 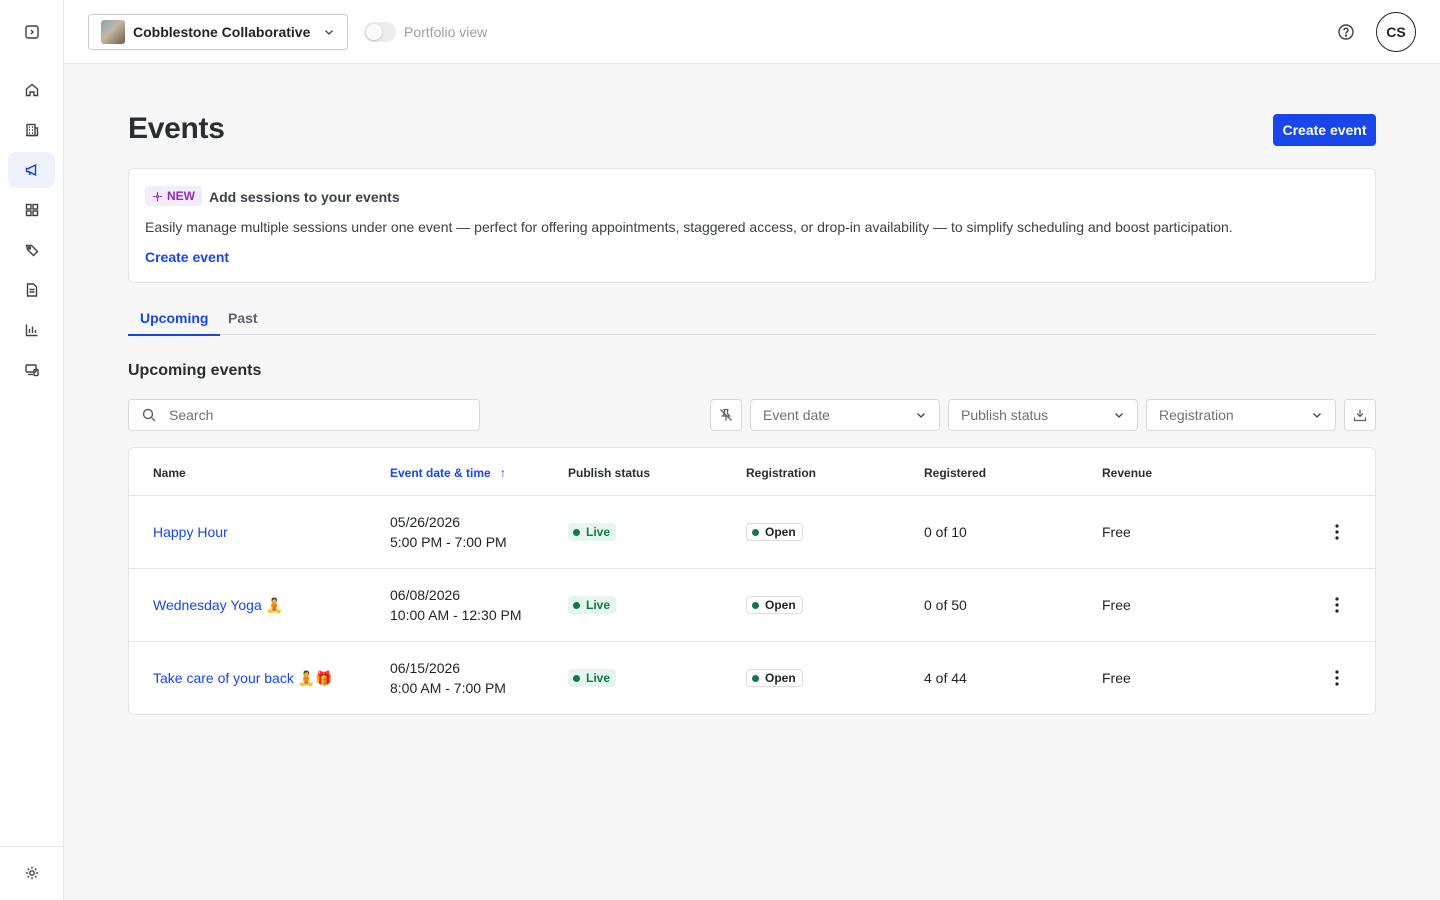 What do you see at coordinates (195, 370) in the screenshot?
I see `section-title: Upcoming events` at bounding box center [195, 370].